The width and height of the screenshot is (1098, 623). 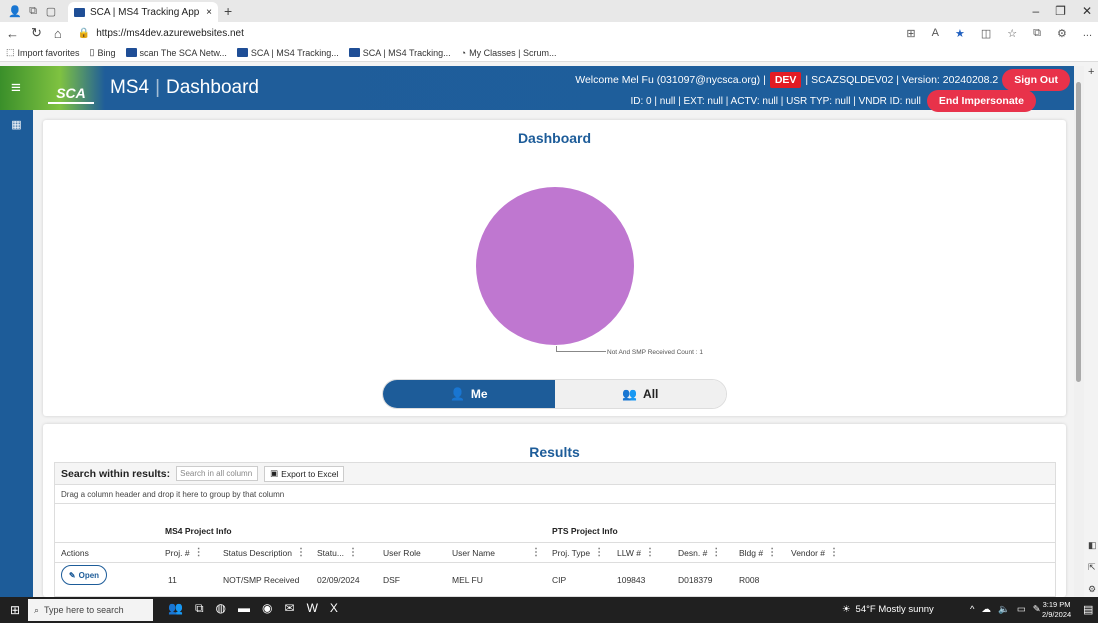 I want to click on close-window-icon: ✕, so click(x=1087, y=11).